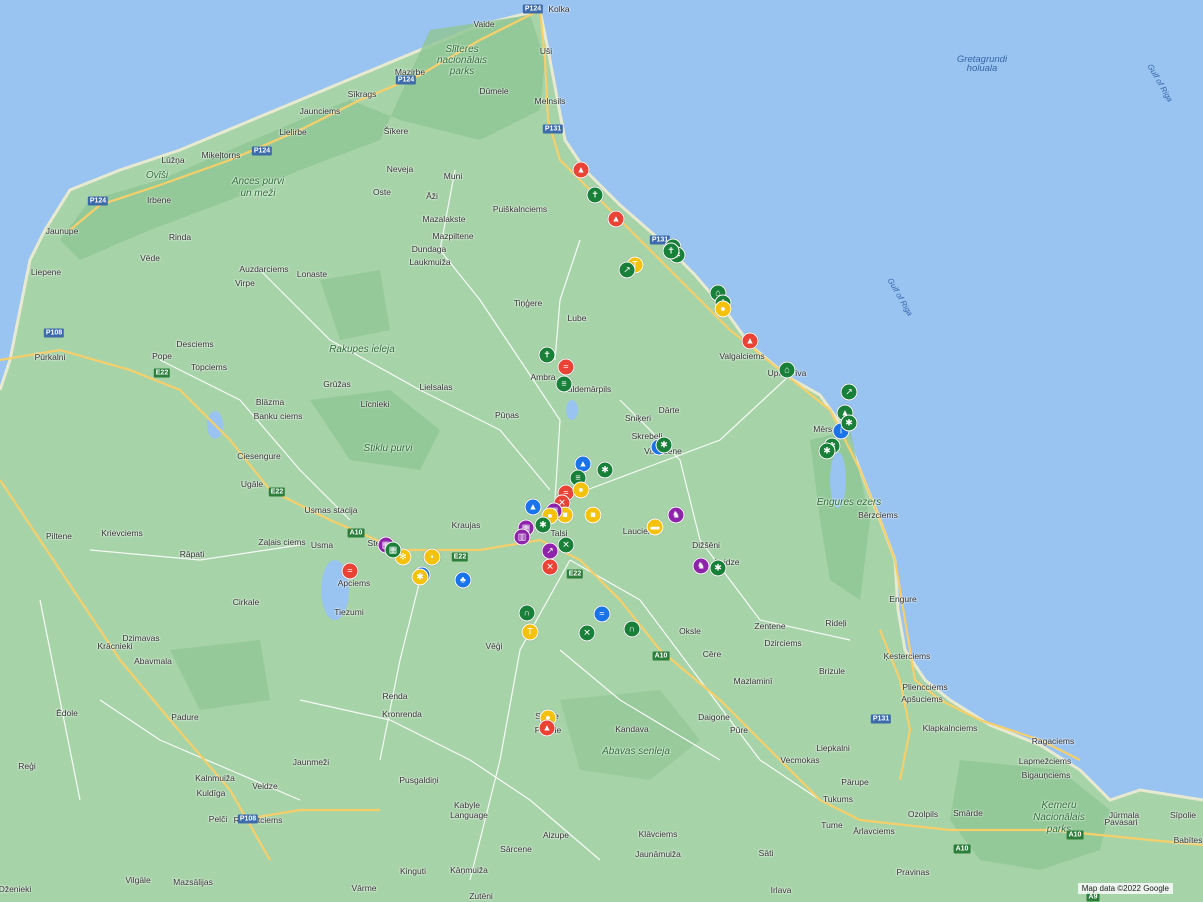 This screenshot has height=902, width=1203. I want to click on place-label: Dženieki, so click(16, 889).